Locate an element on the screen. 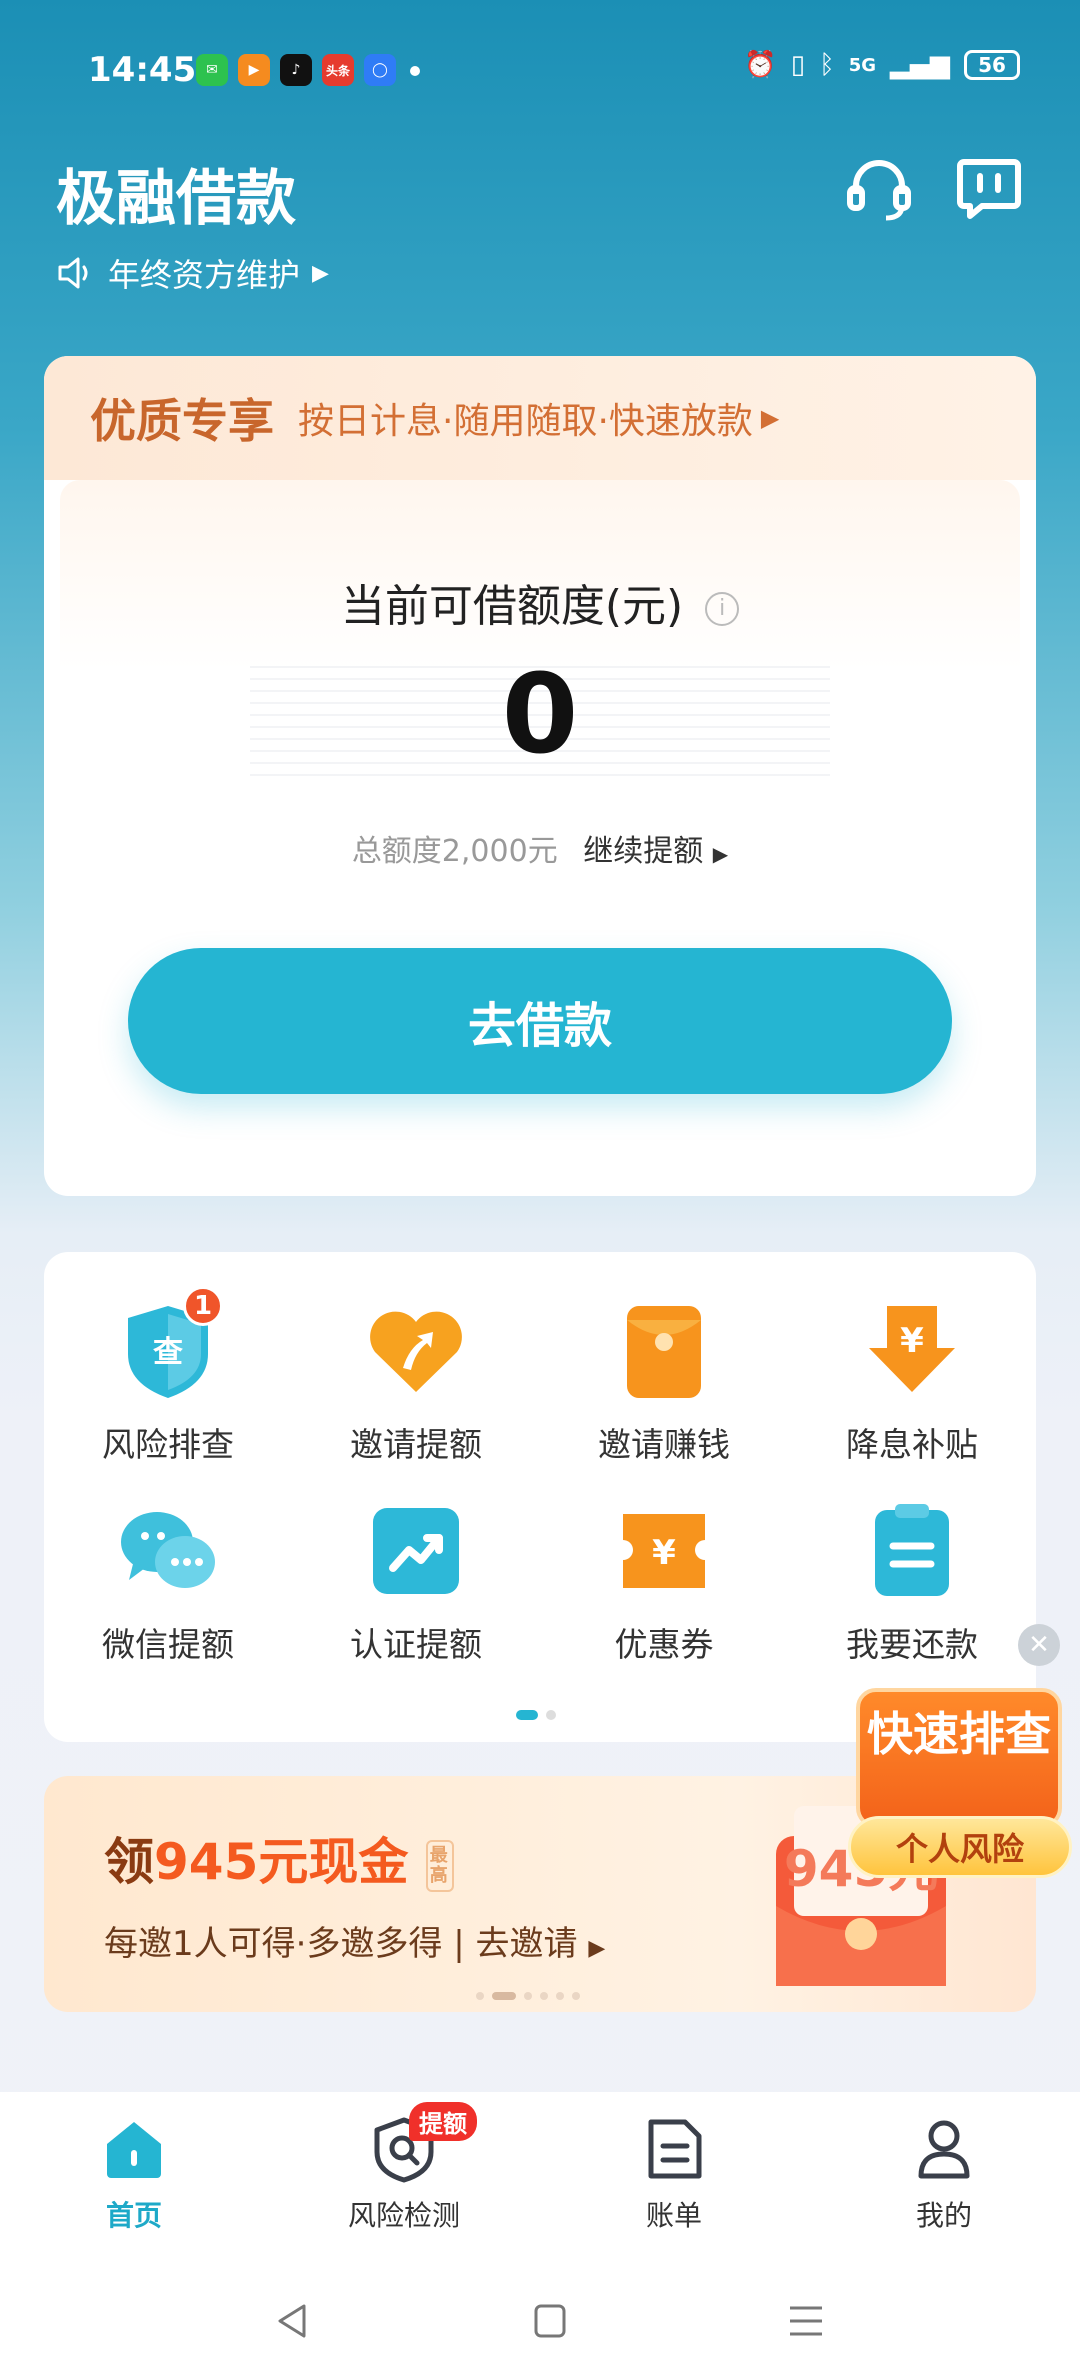 The image size is (1080, 2373). func-verify-raise: 认证提额 is located at coordinates (416, 1581).